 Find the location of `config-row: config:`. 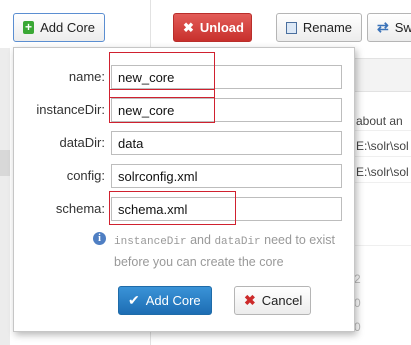

config-row: config: is located at coordinates (185, 176).